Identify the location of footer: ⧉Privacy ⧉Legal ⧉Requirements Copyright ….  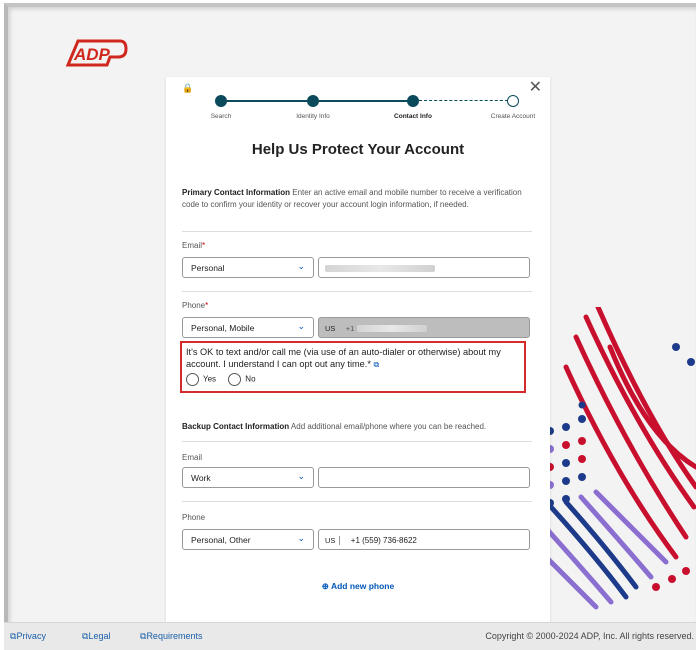
(350, 636).